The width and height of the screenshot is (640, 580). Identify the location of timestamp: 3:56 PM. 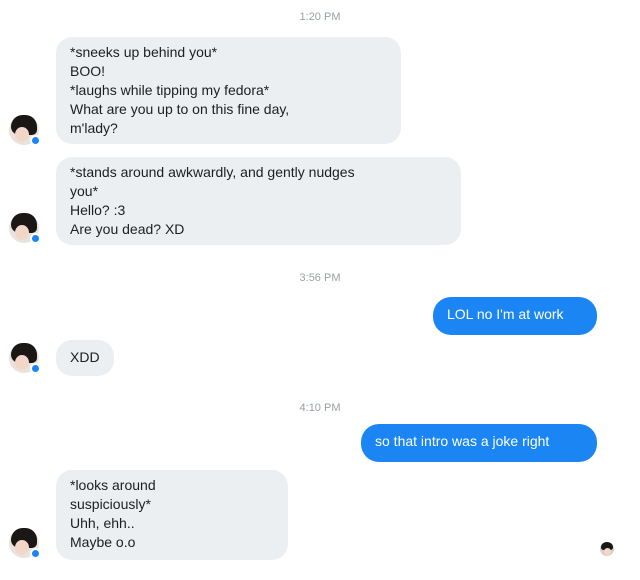
(320, 278).